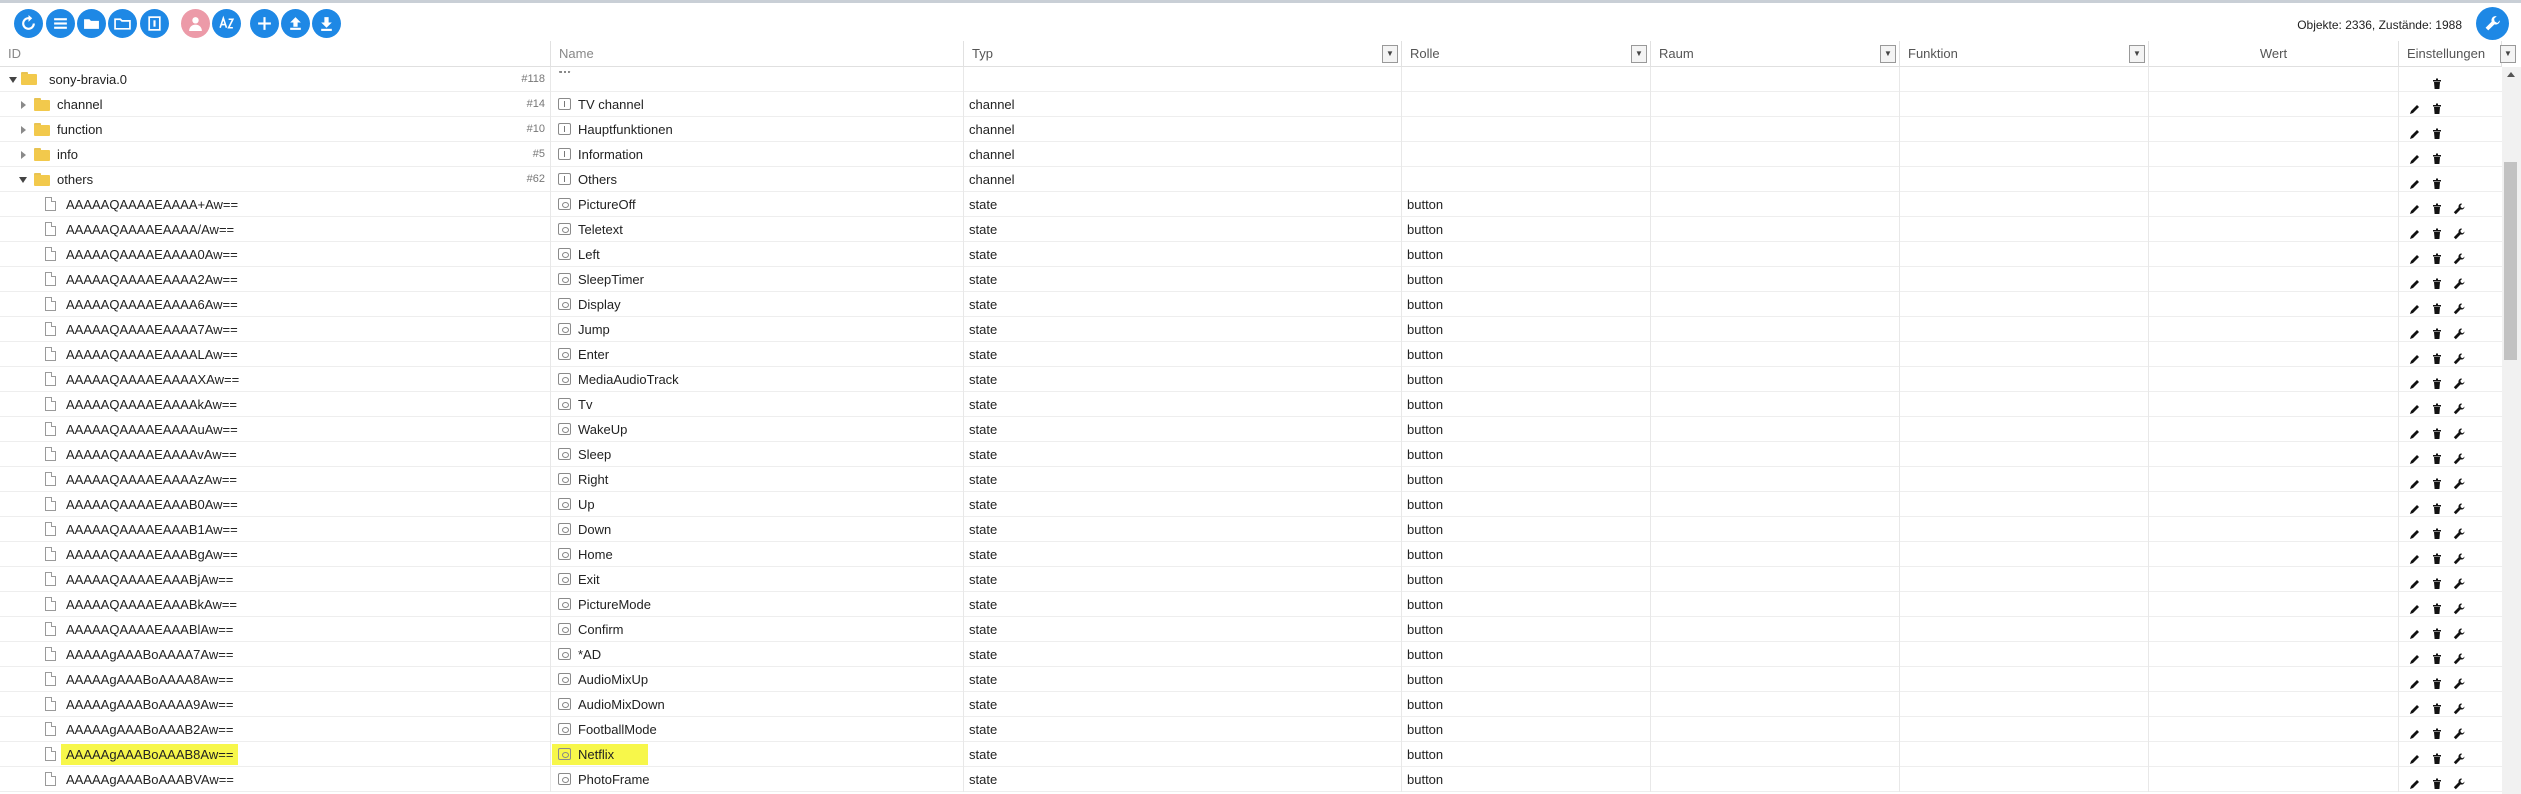 The width and height of the screenshot is (2521, 794). Describe the element at coordinates (326, 23) in the screenshot. I see `download-icon` at that location.